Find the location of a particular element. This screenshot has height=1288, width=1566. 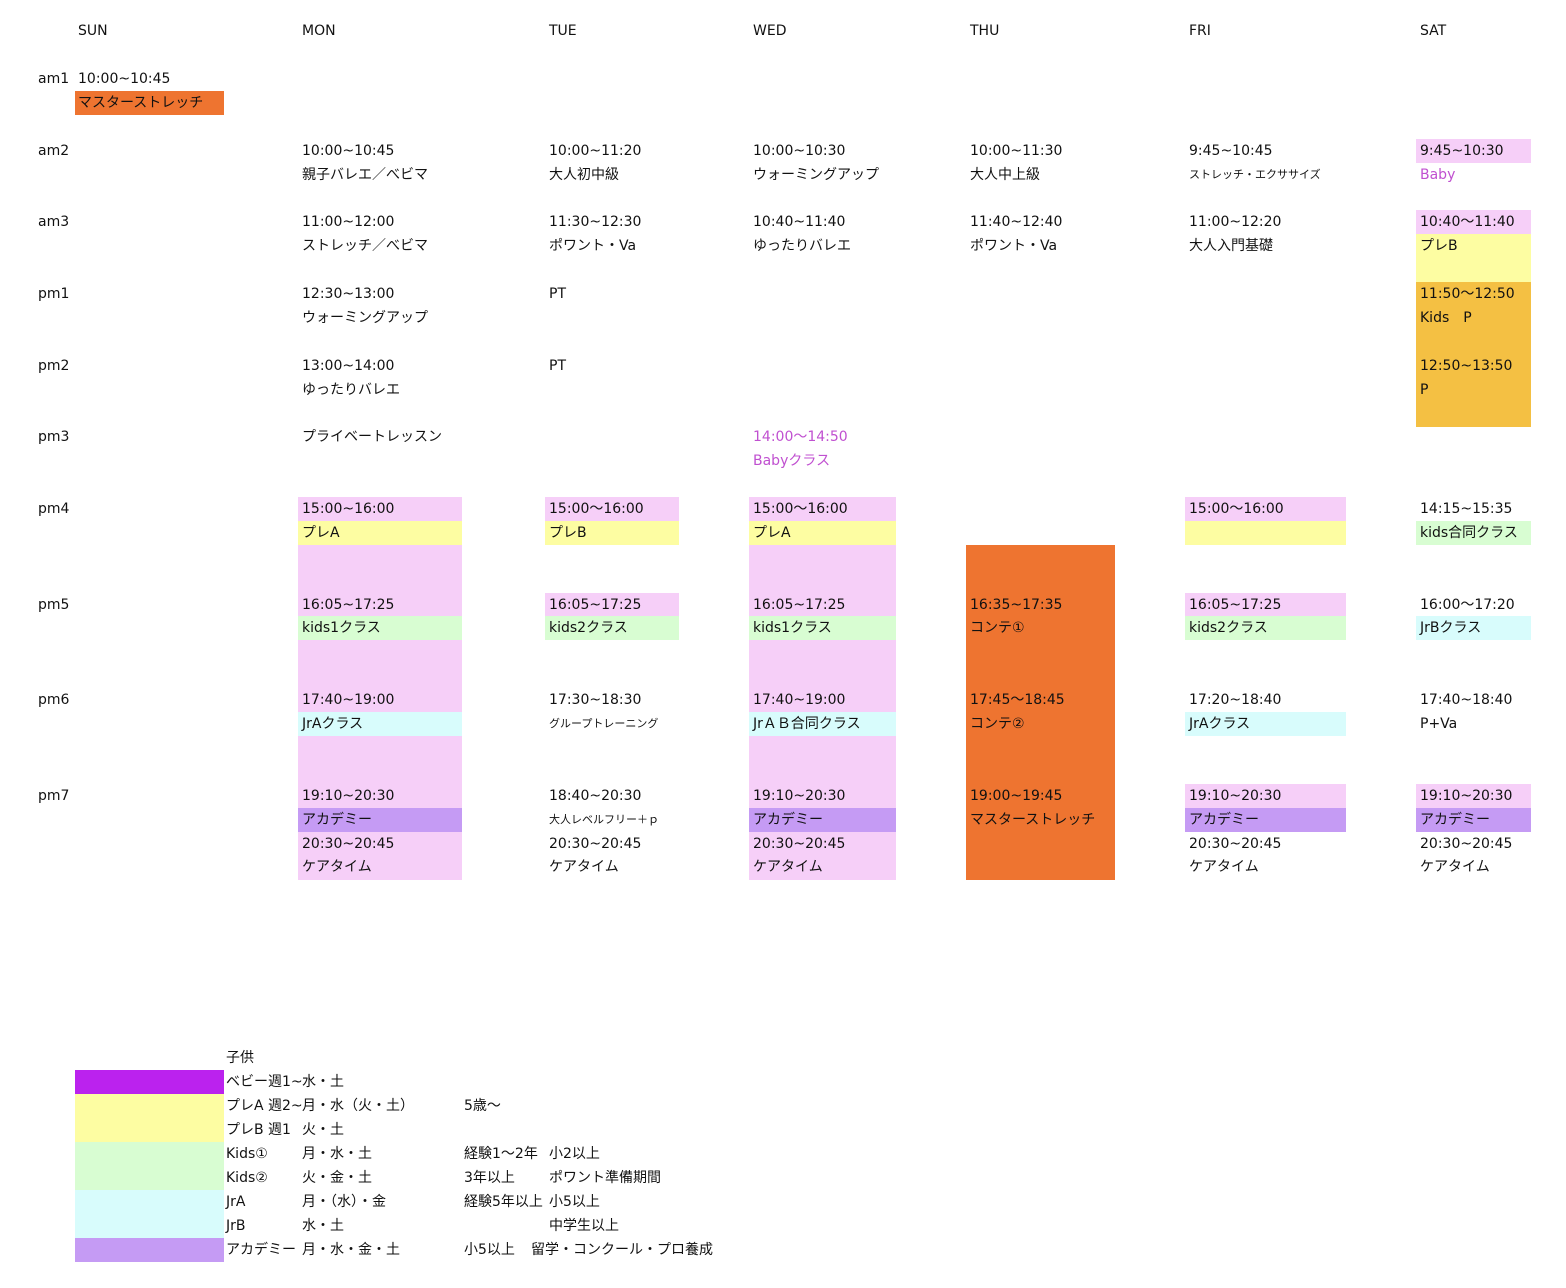

fri-pm7b-class: ケアタイム is located at coordinates (1224, 867).